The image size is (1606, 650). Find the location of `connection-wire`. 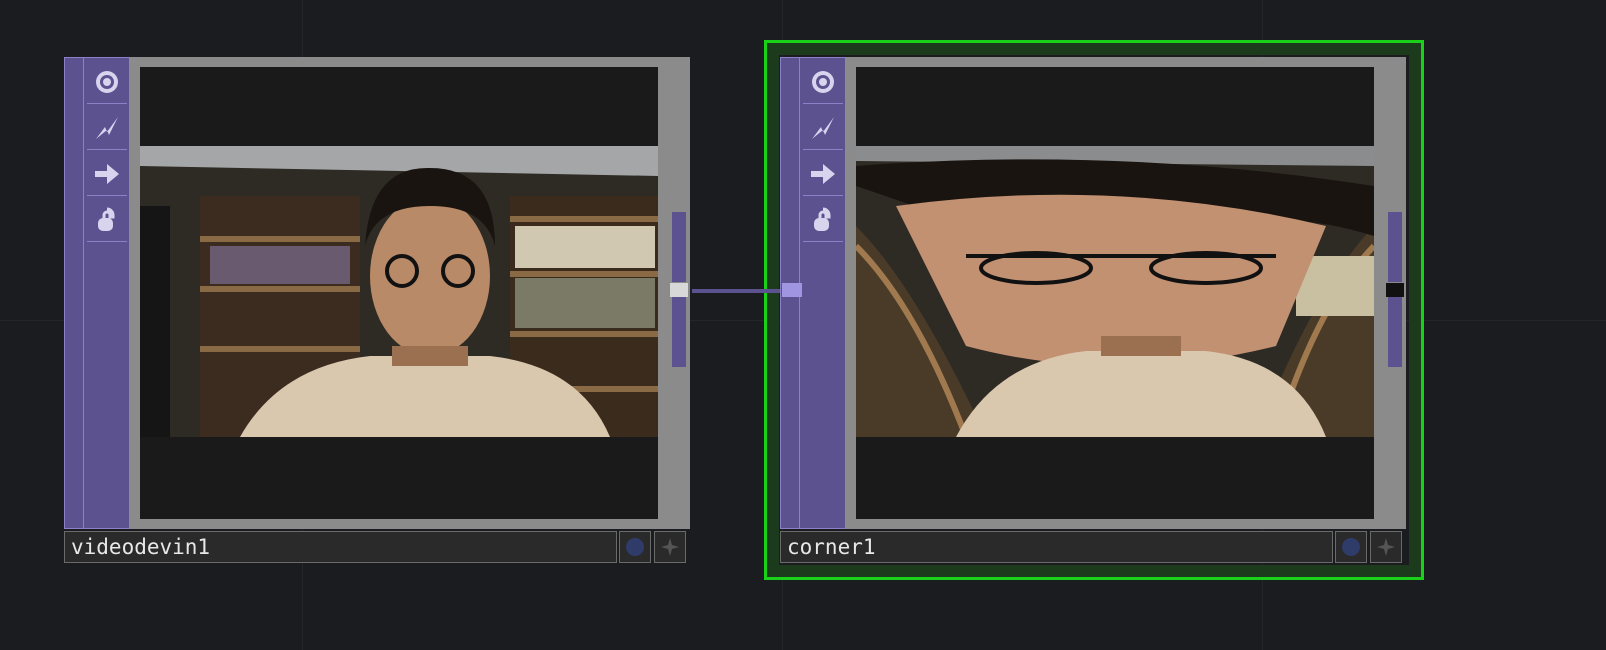

connection-wire is located at coordinates (737, 291).